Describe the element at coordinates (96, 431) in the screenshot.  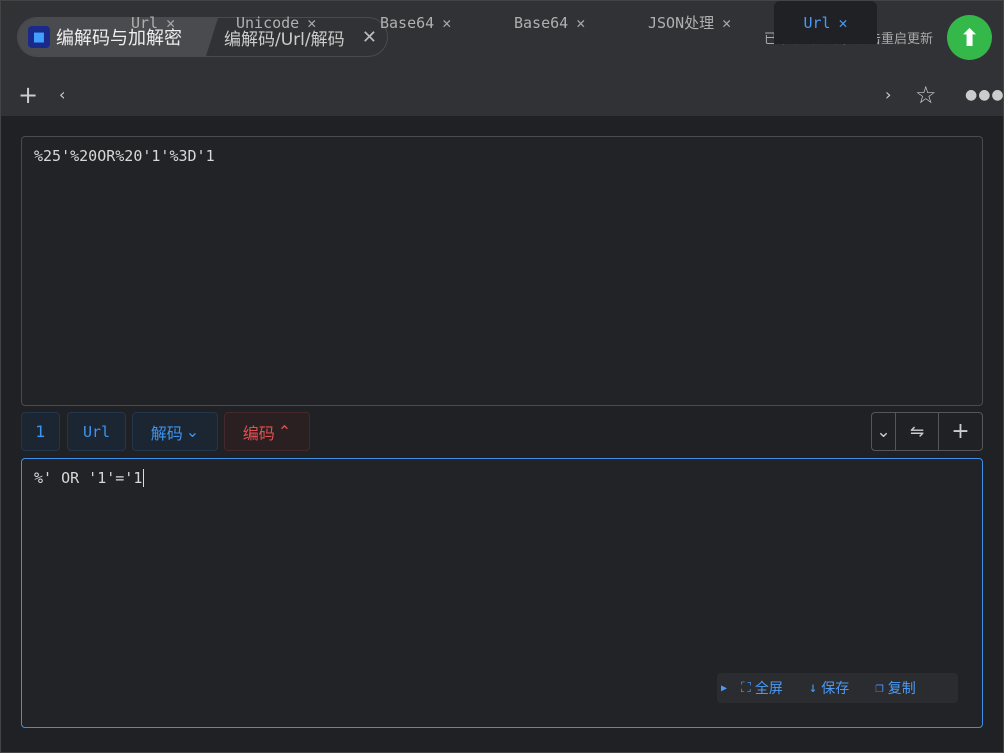
I see `type-button: Url` at that location.